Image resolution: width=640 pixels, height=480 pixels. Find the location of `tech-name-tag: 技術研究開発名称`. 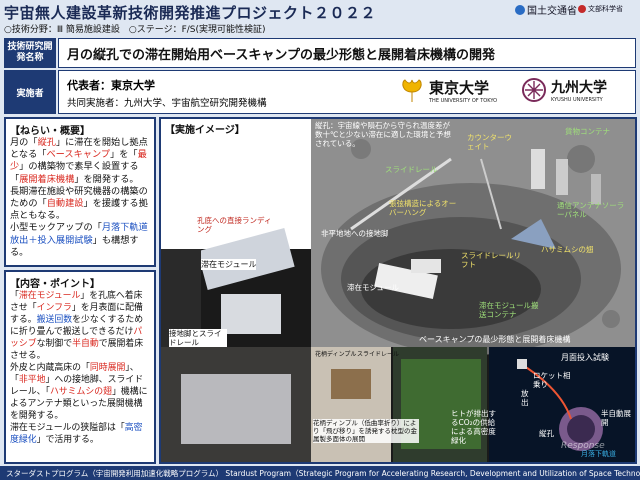

tech-name-tag: 技術研究開発名称 is located at coordinates (30, 53).